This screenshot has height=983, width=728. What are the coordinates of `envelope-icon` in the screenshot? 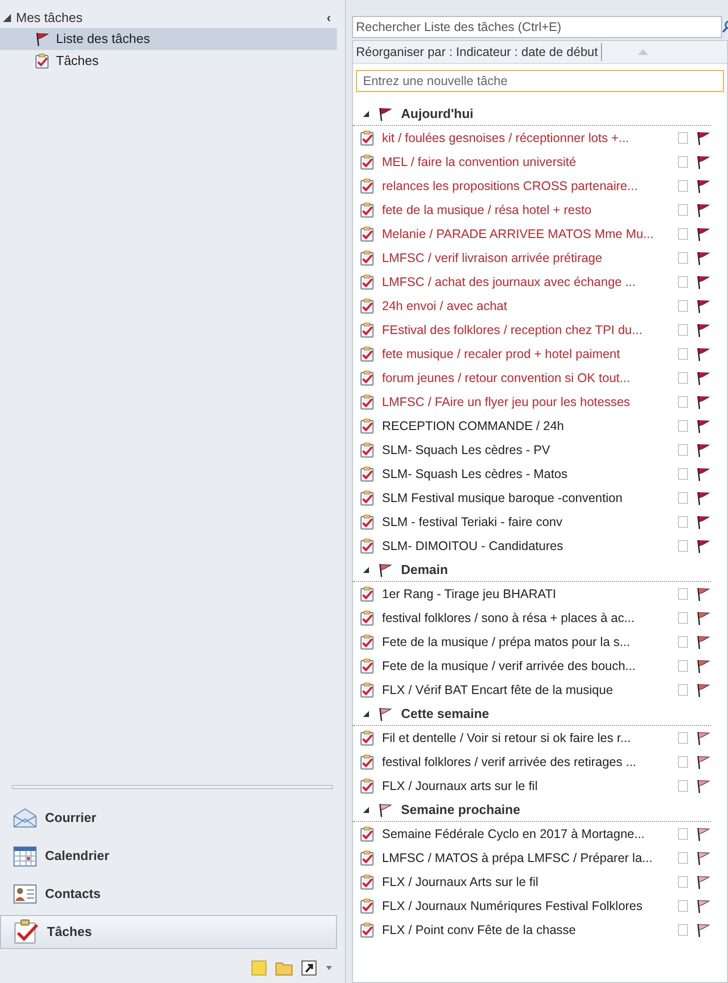 It's located at (25, 818).